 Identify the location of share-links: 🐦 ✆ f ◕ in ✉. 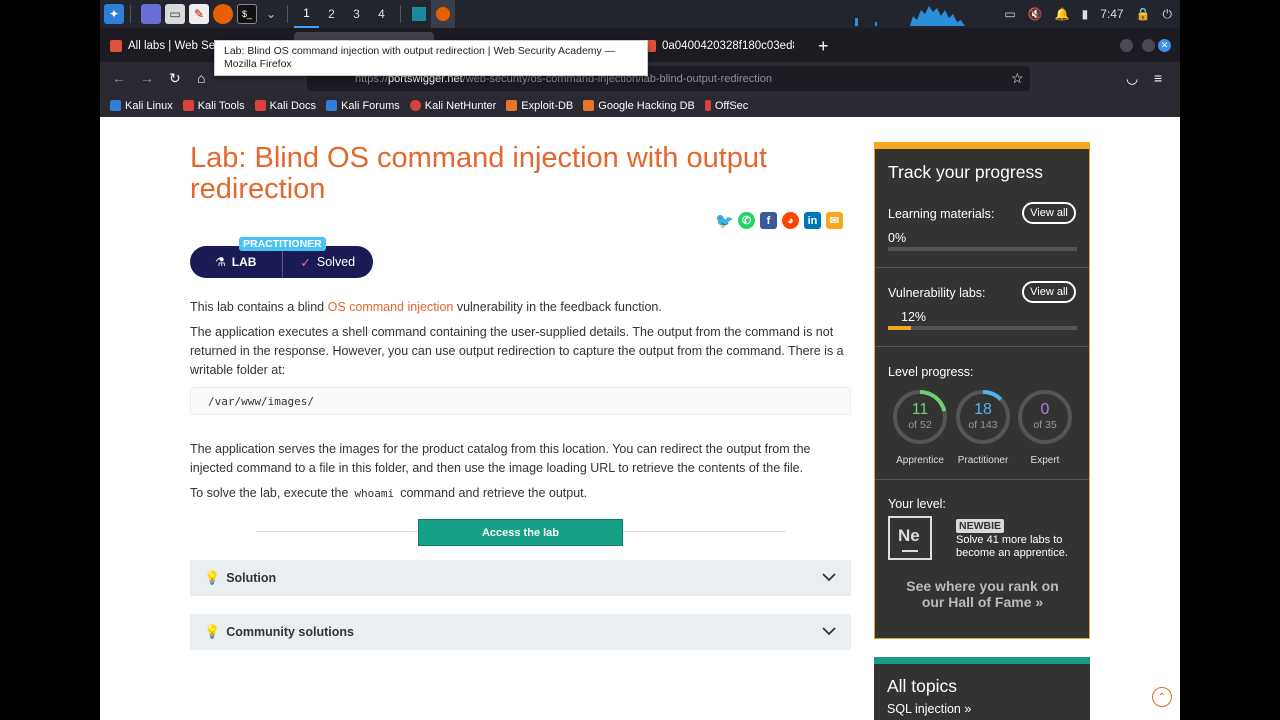
(779, 221).